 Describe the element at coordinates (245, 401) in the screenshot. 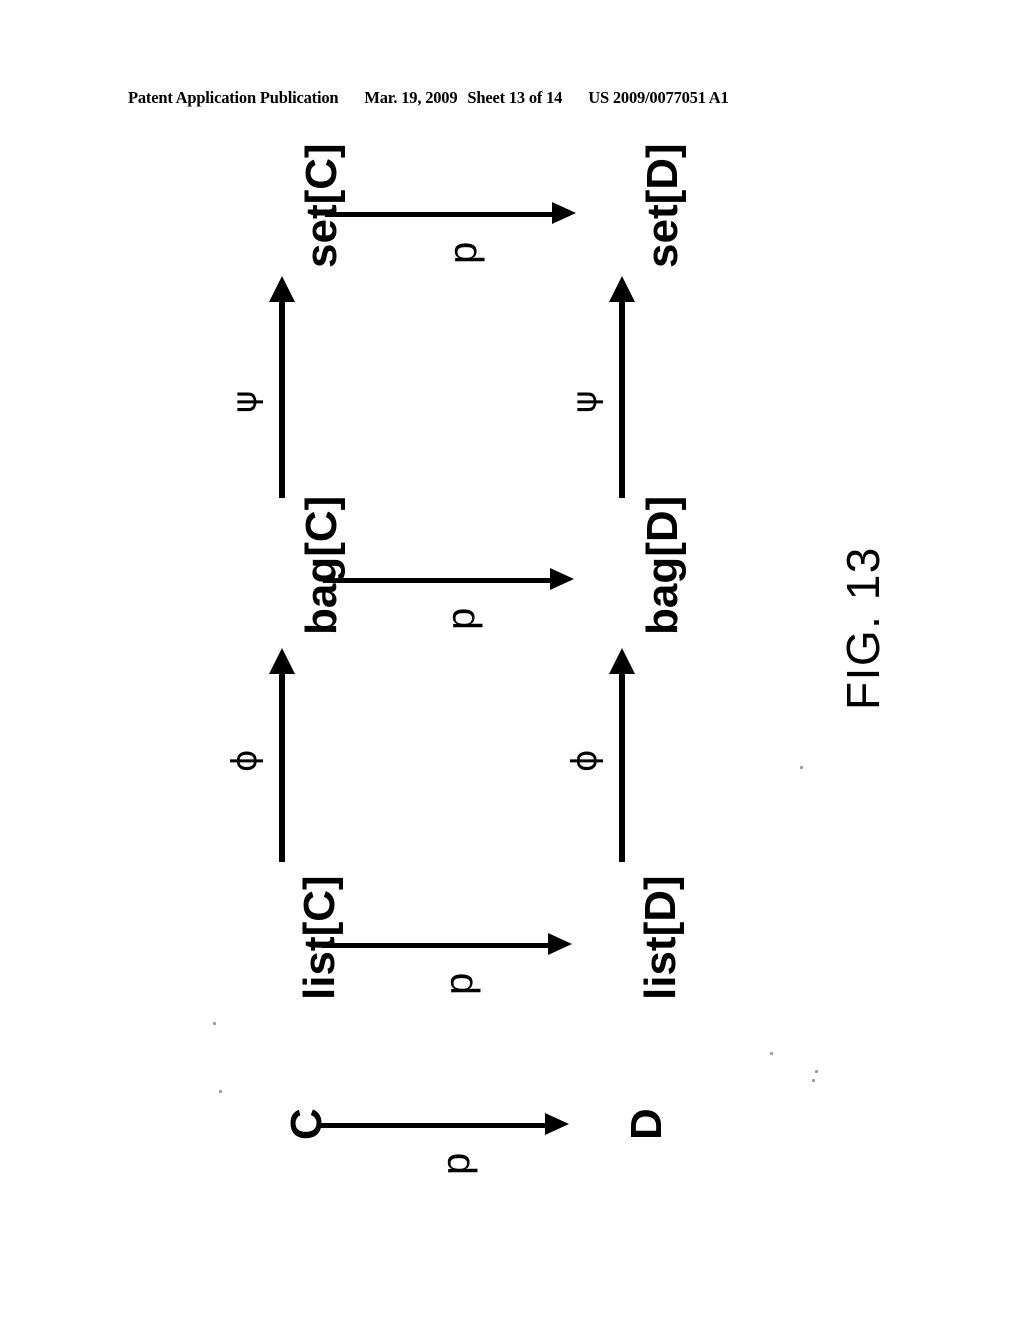

I see `morphism-label-psi-left: ψ` at that location.